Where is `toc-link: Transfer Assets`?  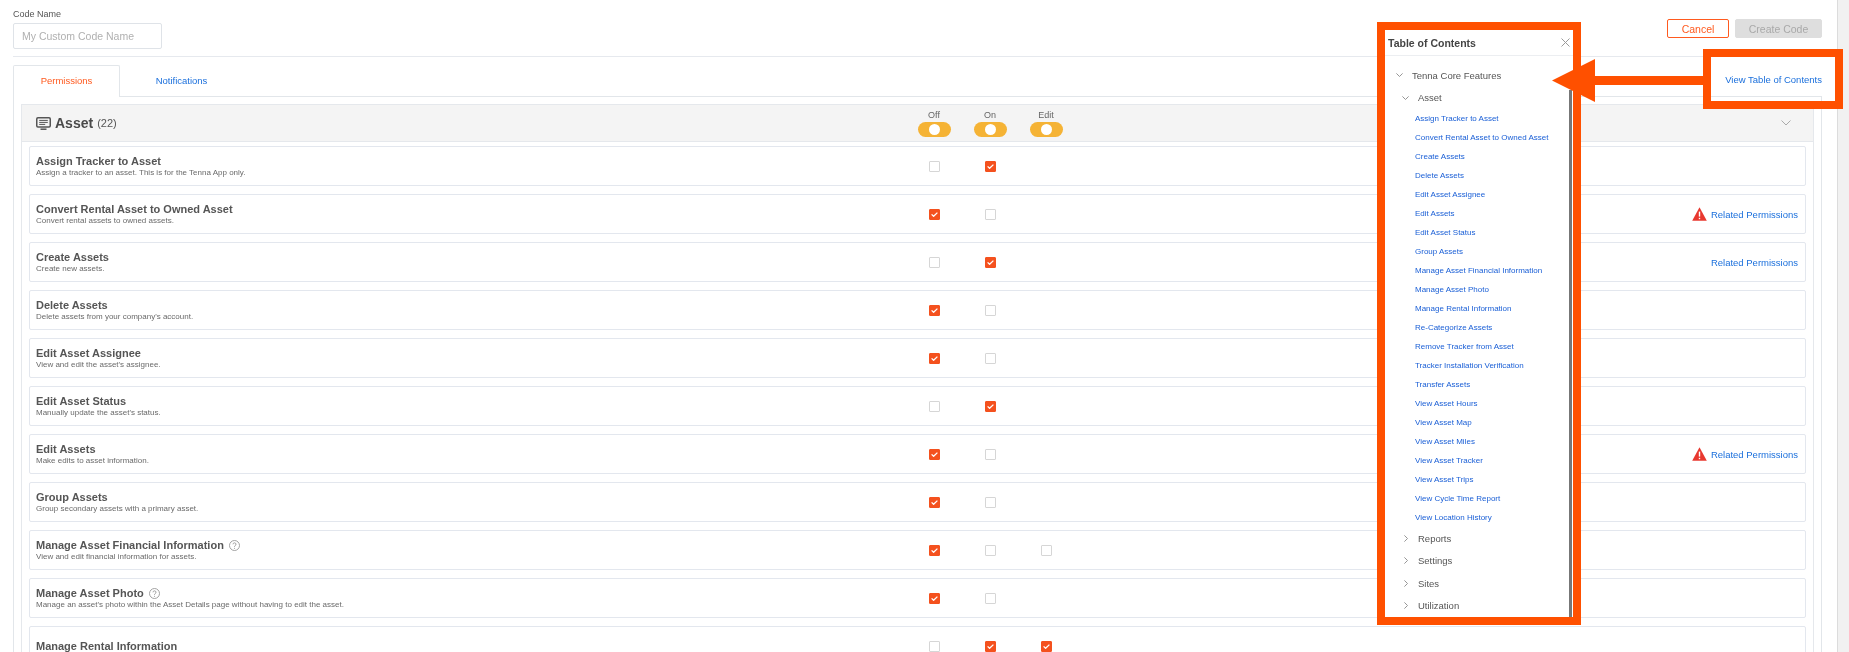
toc-link: Transfer Assets is located at coordinates (1443, 384).